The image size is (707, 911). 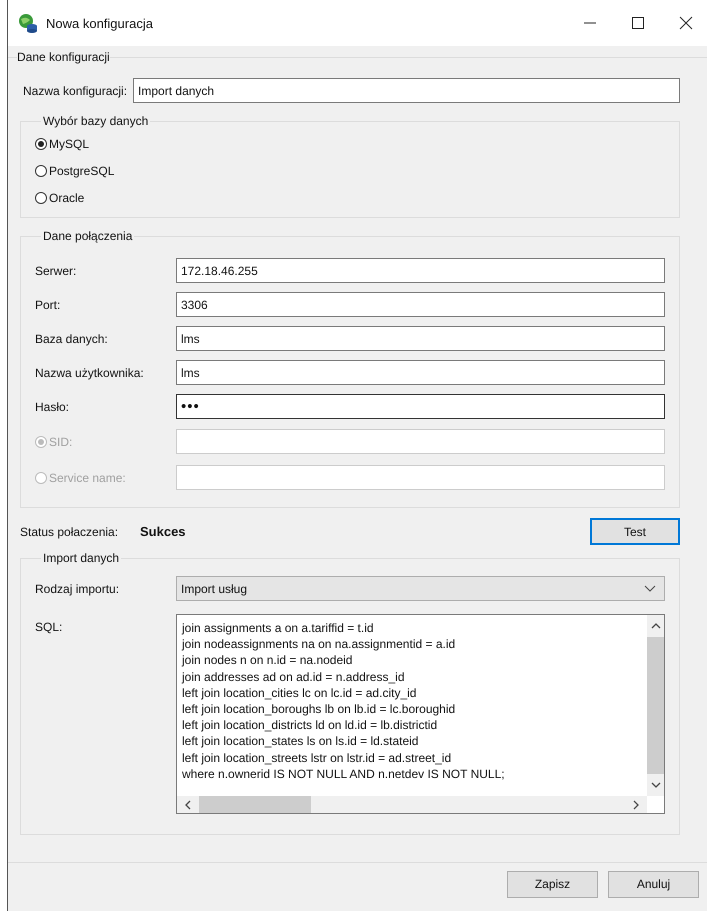 I want to click on test-button: Test, so click(x=635, y=531).